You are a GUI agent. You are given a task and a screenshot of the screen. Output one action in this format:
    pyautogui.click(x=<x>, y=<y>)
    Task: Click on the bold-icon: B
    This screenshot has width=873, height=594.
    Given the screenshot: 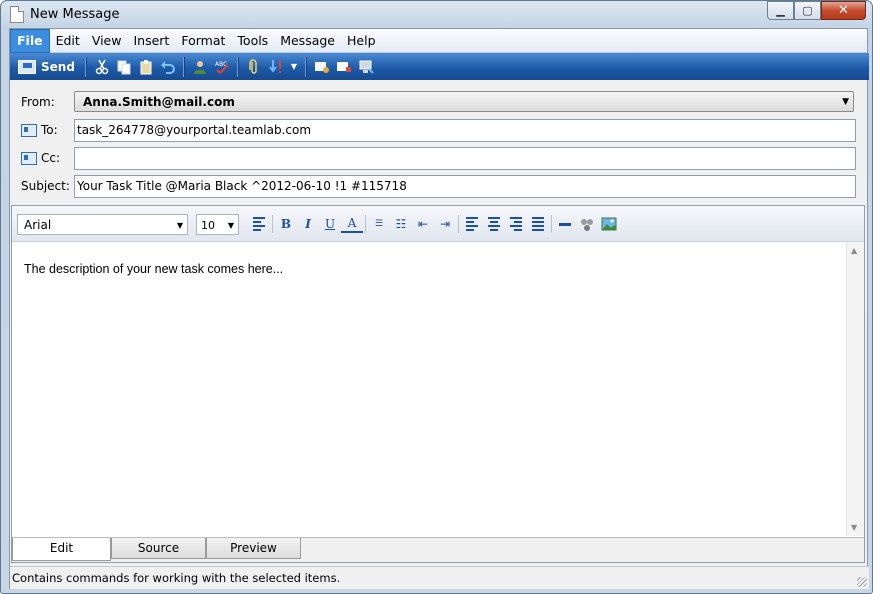 What is the action you would take?
    pyautogui.click(x=286, y=224)
    